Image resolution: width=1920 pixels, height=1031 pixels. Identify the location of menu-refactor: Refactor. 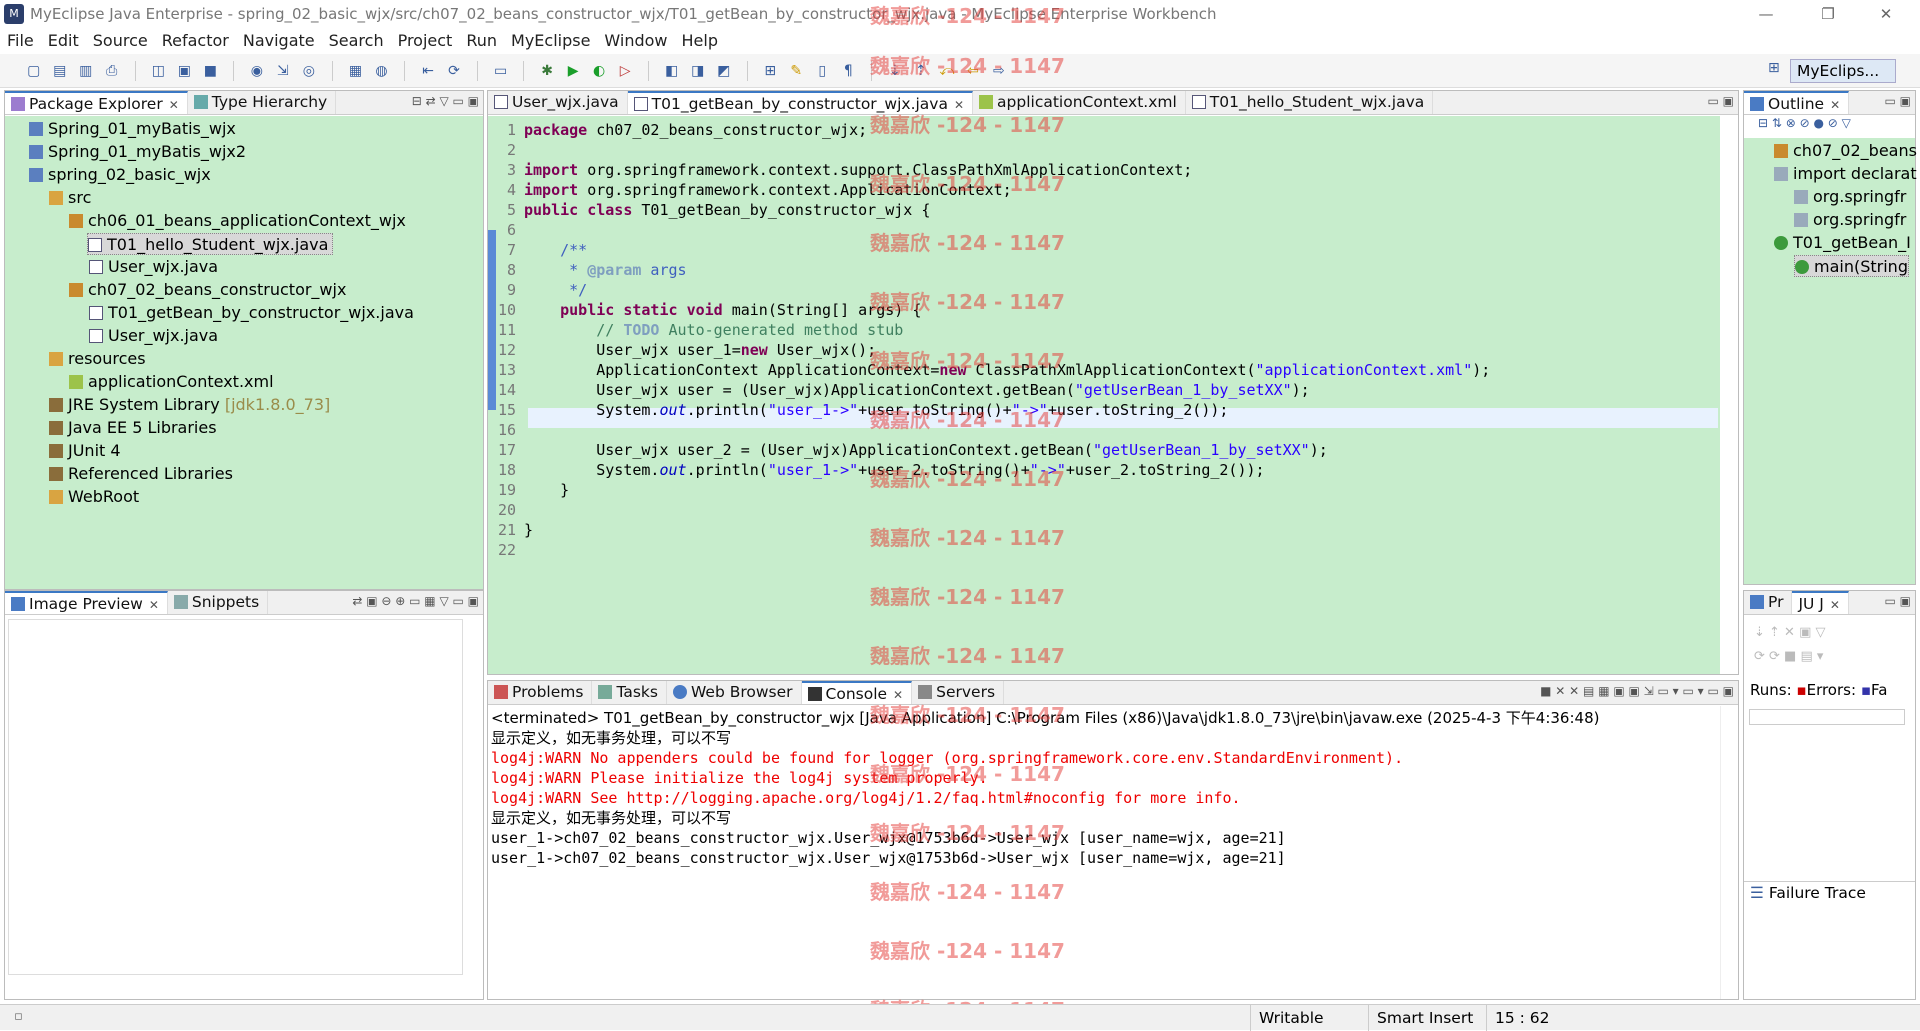
(195, 40).